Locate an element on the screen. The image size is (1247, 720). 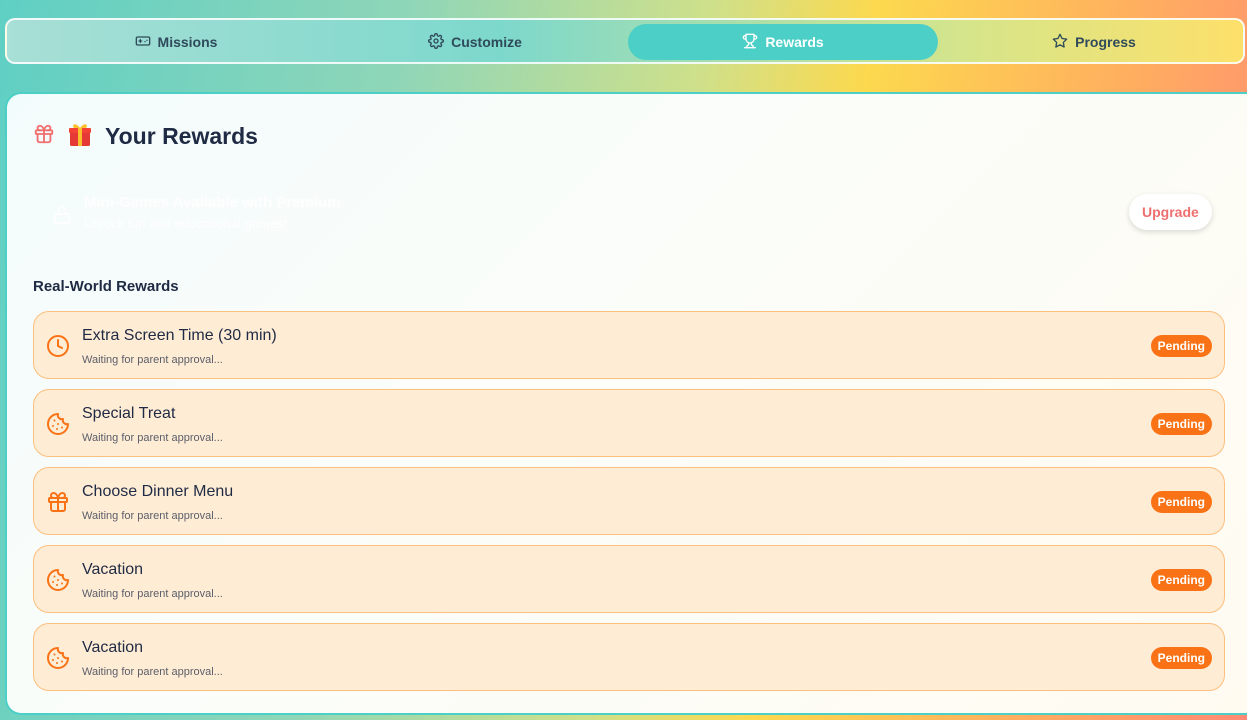
tab-label: Progress is located at coordinates (1105, 42).